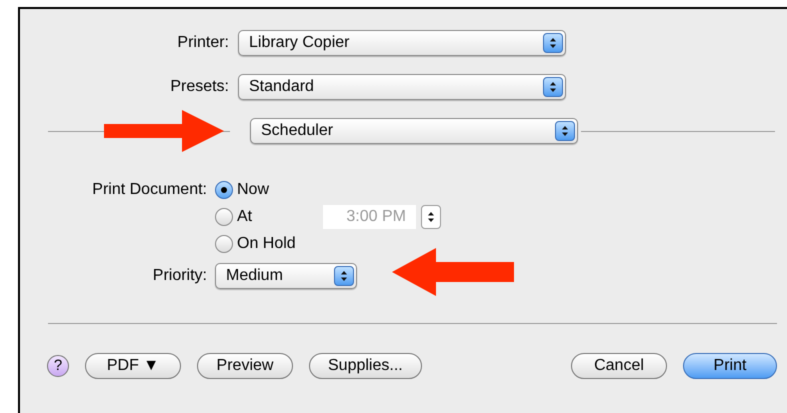 The image size is (787, 413). I want to click on popup-menu: Medium, so click(286, 276).